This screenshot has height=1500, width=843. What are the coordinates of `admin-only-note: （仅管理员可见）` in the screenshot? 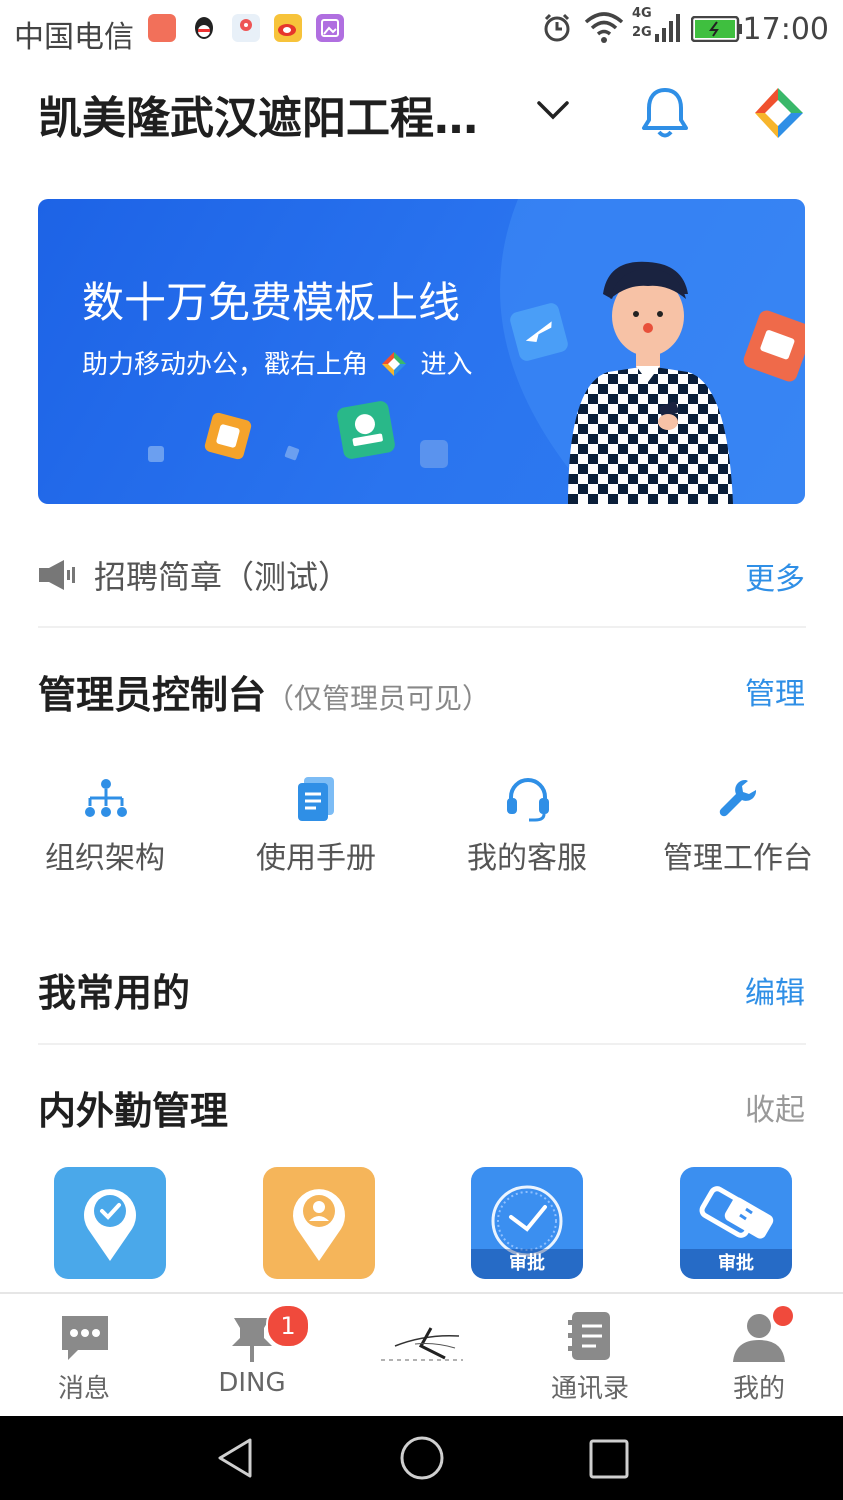 It's located at (378, 698).